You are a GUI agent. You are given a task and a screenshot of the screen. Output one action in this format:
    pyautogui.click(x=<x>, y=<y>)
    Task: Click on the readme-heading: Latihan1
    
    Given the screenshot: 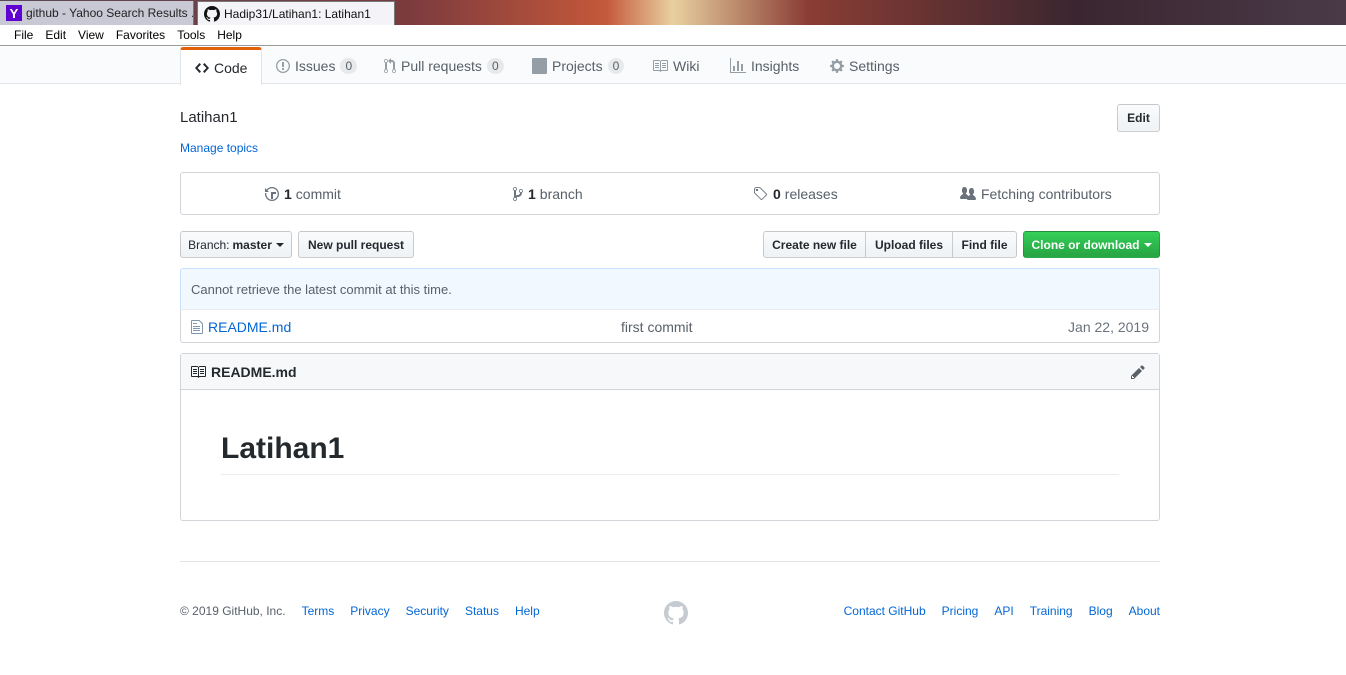 What is the action you would take?
    pyautogui.click(x=670, y=453)
    